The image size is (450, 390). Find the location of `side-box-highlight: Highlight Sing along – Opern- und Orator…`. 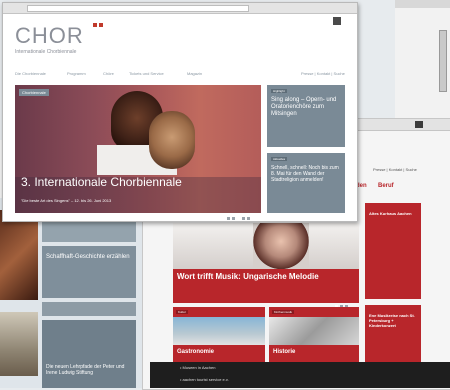

side-box-highlight: Highlight Sing along – Opern- und Orator… is located at coordinates (306, 116).